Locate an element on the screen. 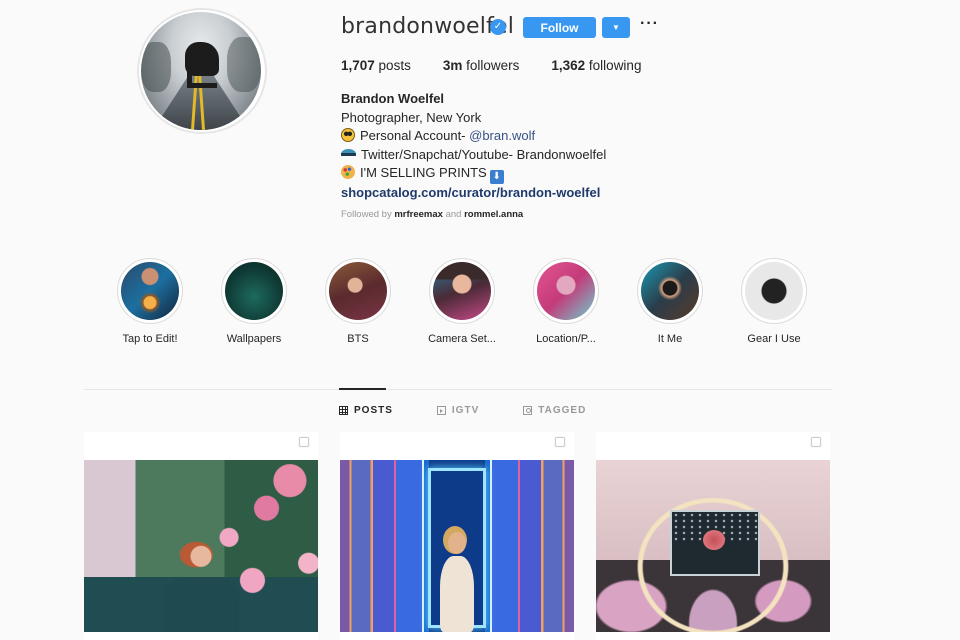  igtv-icon is located at coordinates (441, 410).